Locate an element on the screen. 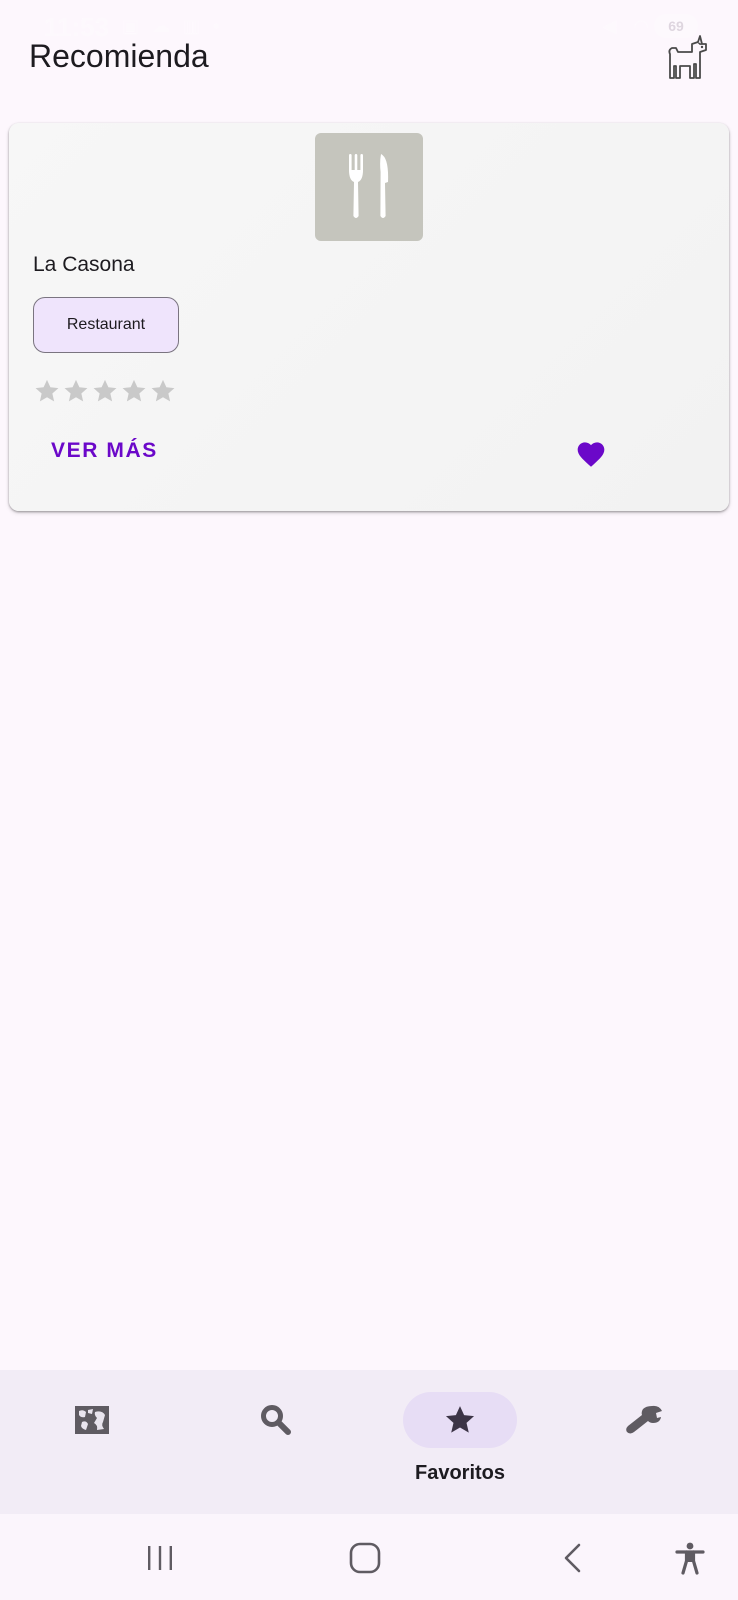  page-title: Recomienda is located at coordinates (119, 56).